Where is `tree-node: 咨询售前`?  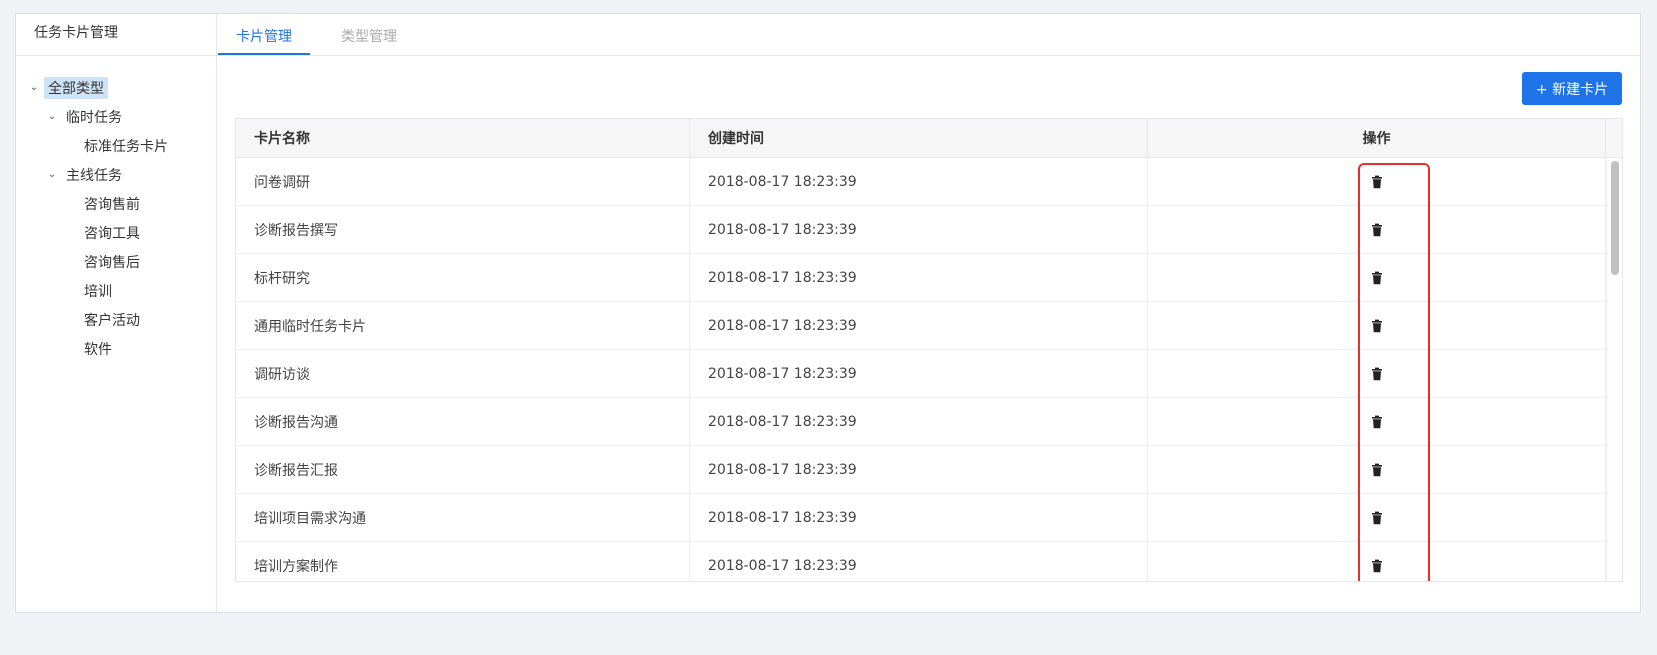
tree-node: 咨询售前 is located at coordinates (116, 203).